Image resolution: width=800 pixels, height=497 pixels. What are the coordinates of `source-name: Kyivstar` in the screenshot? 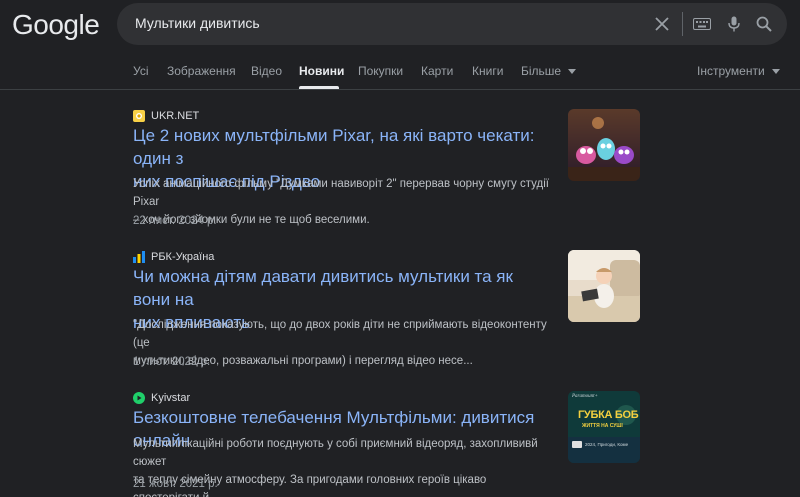 It's located at (171, 398).